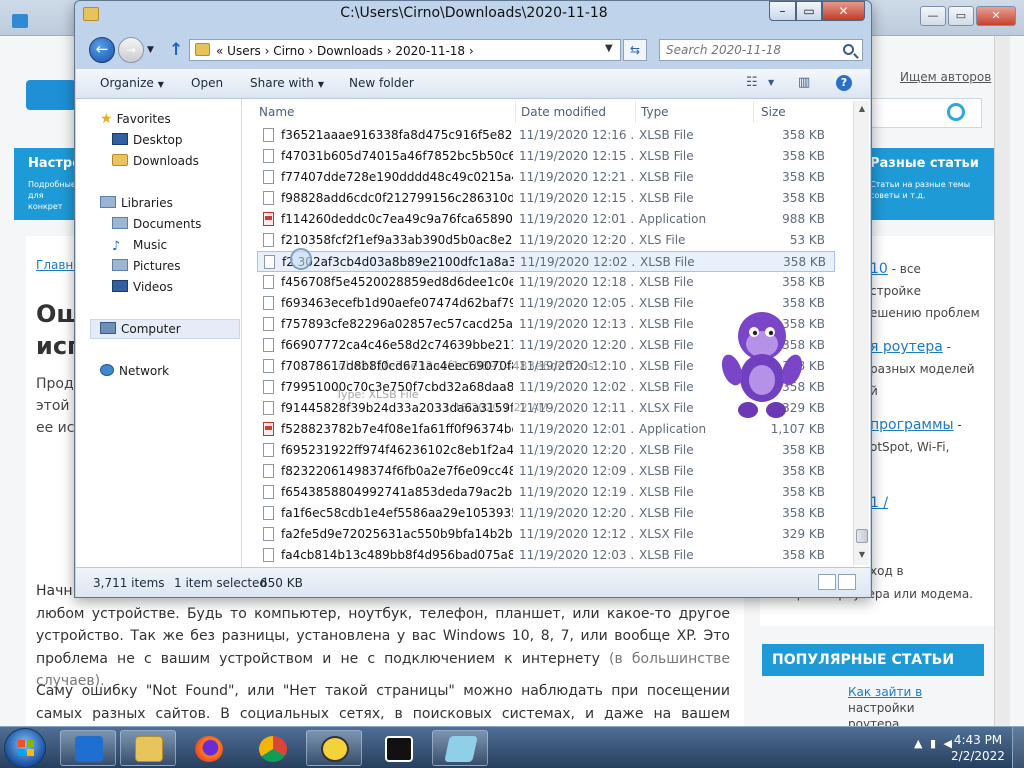 The width and height of the screenshot is (1024, 768). I want to click on taskbar-app-button, so click(334, 748).